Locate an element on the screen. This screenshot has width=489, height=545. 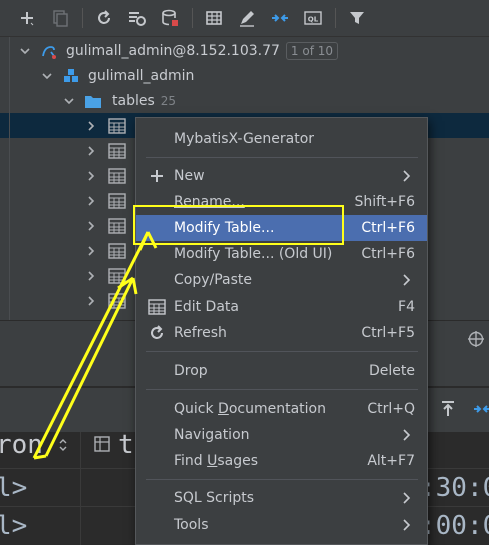
cell-right: :30:0 is located at coordinates (454, 488).